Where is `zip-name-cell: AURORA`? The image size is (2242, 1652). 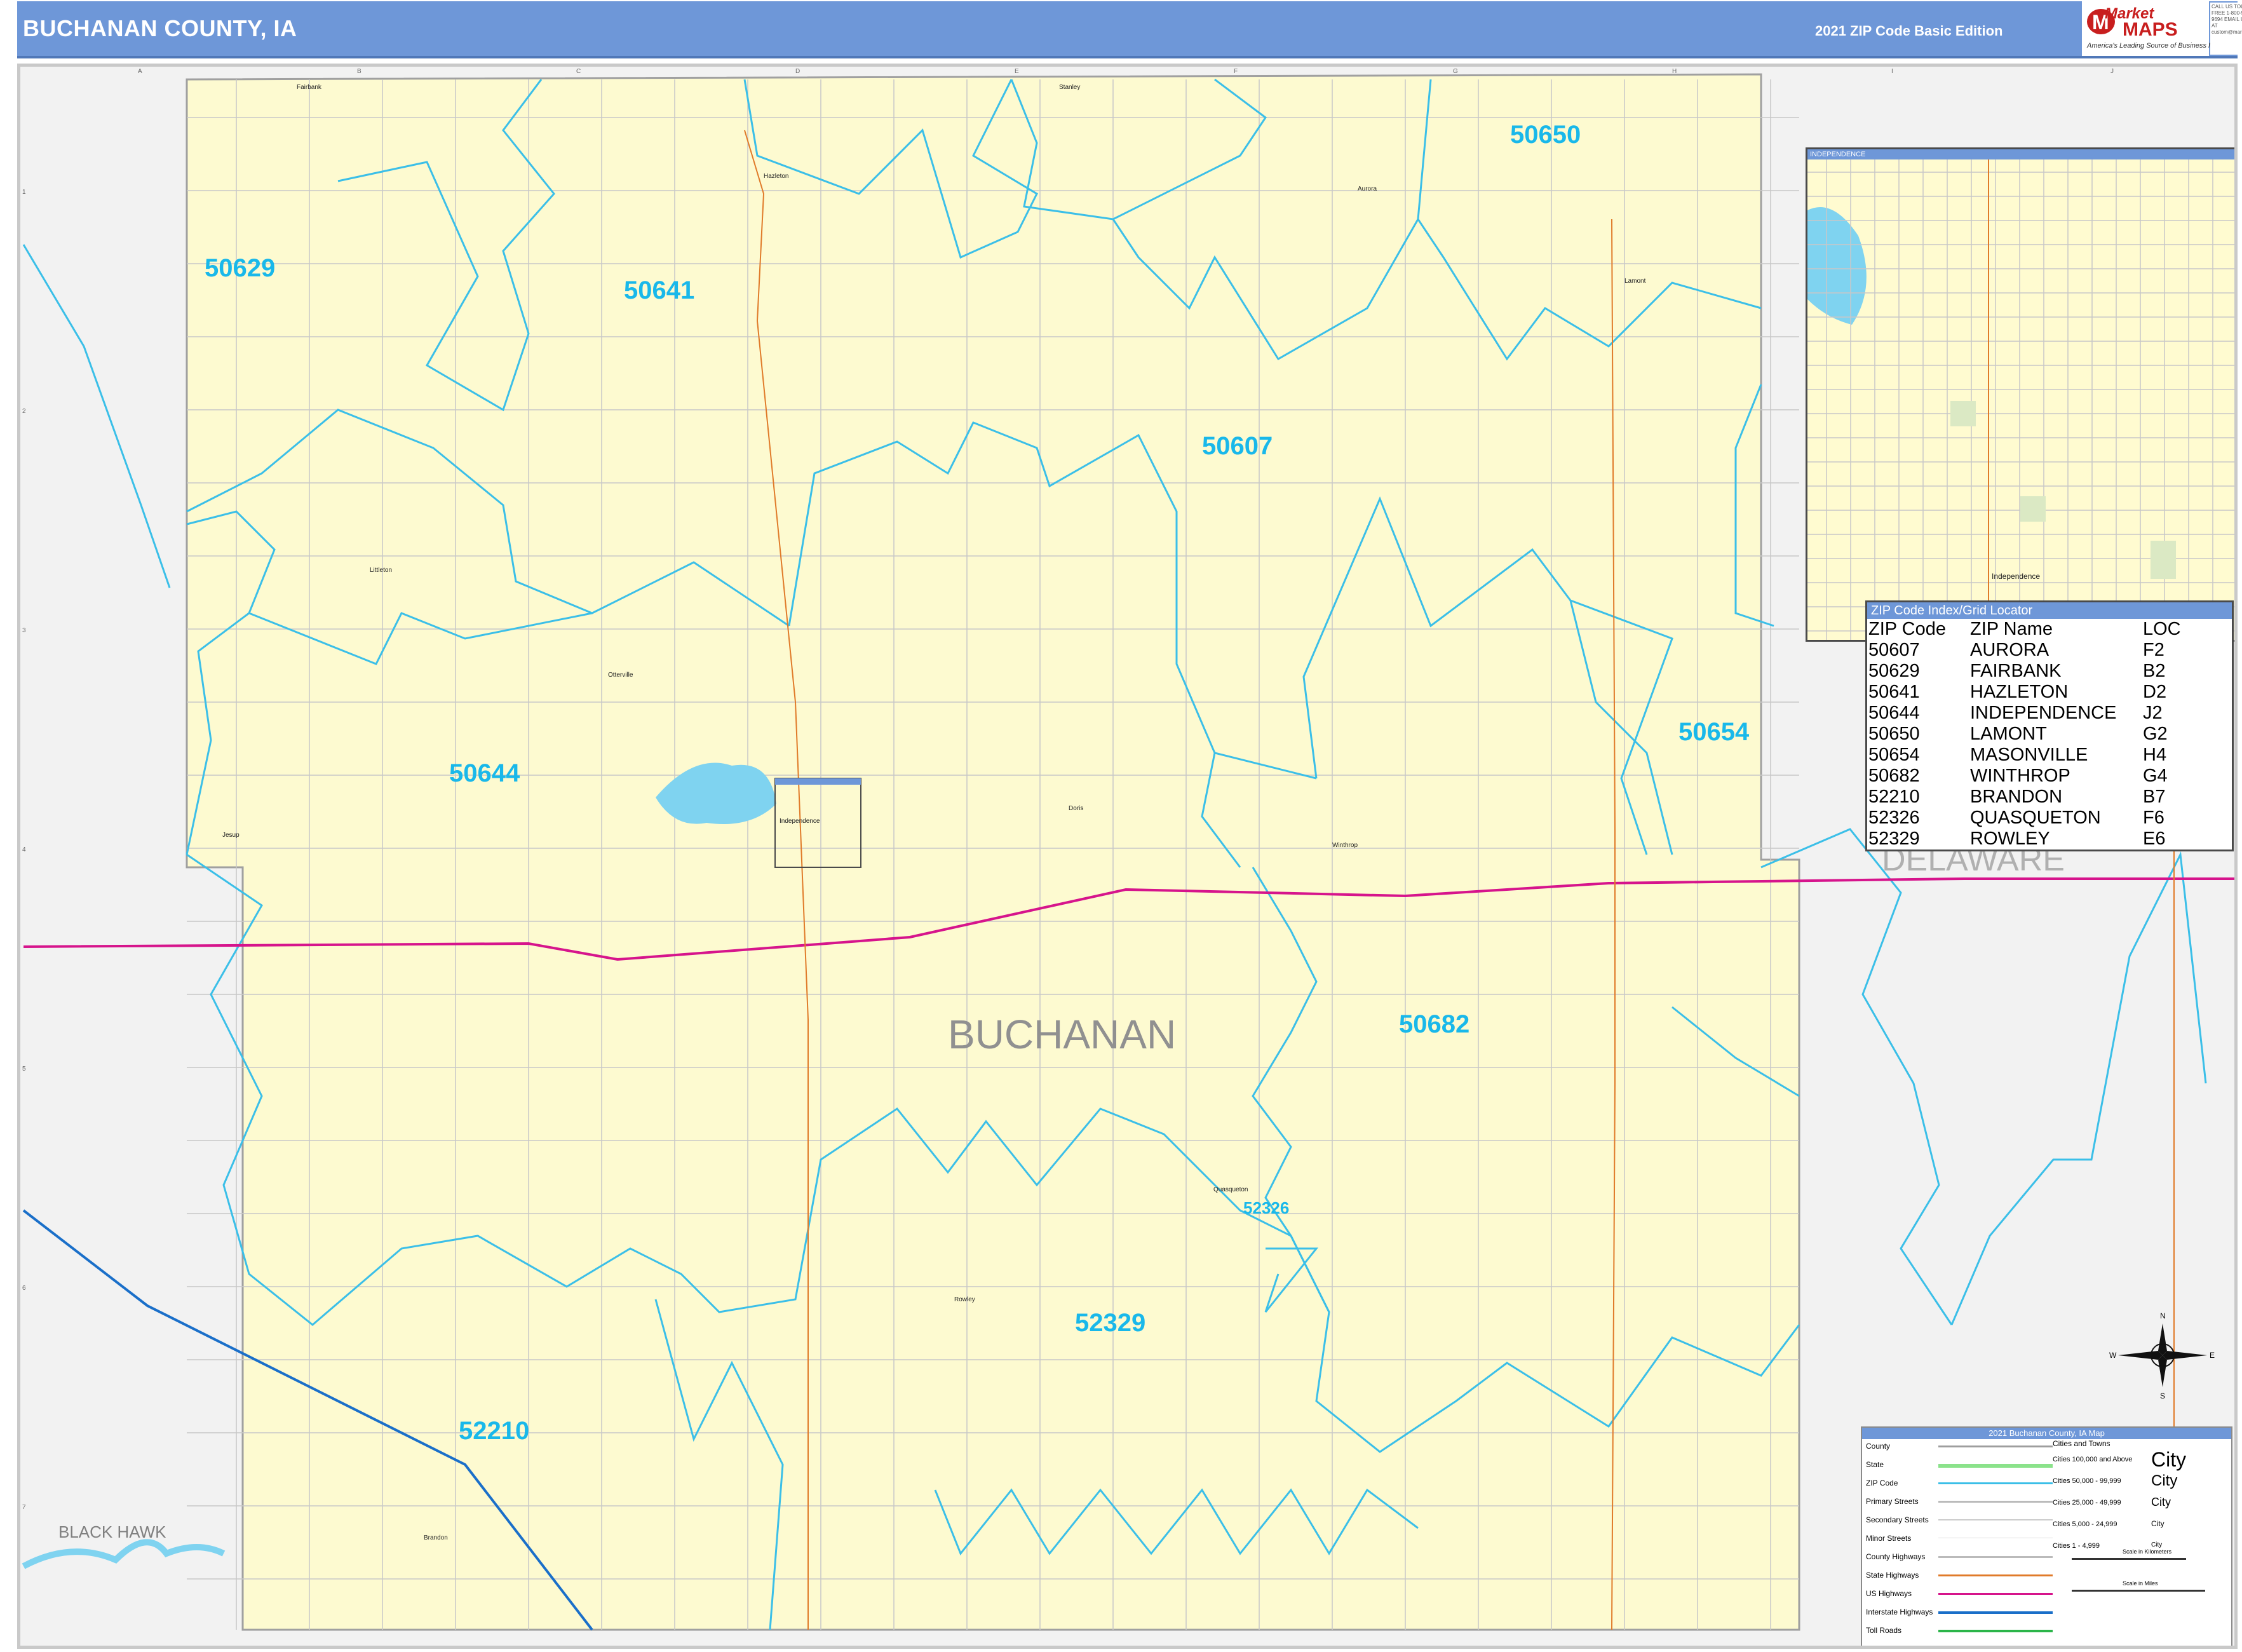 zip-name-cell: AURORA is located at coordinates (2010, 650).